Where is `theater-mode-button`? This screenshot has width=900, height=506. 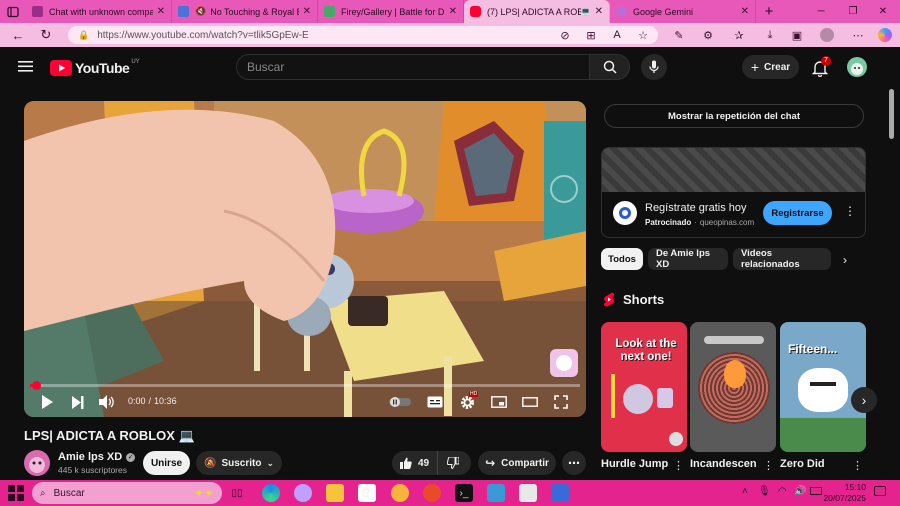 theater-mode-button is located at coordinates (530, 402).